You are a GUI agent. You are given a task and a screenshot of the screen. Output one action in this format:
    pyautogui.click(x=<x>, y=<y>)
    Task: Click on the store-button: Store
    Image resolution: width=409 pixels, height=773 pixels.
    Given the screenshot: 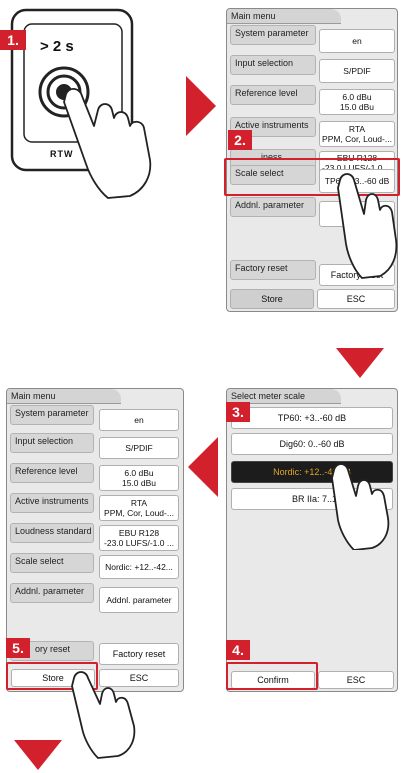 What is the action you would take?
    pyautogui.click(x=272, y=299)
    